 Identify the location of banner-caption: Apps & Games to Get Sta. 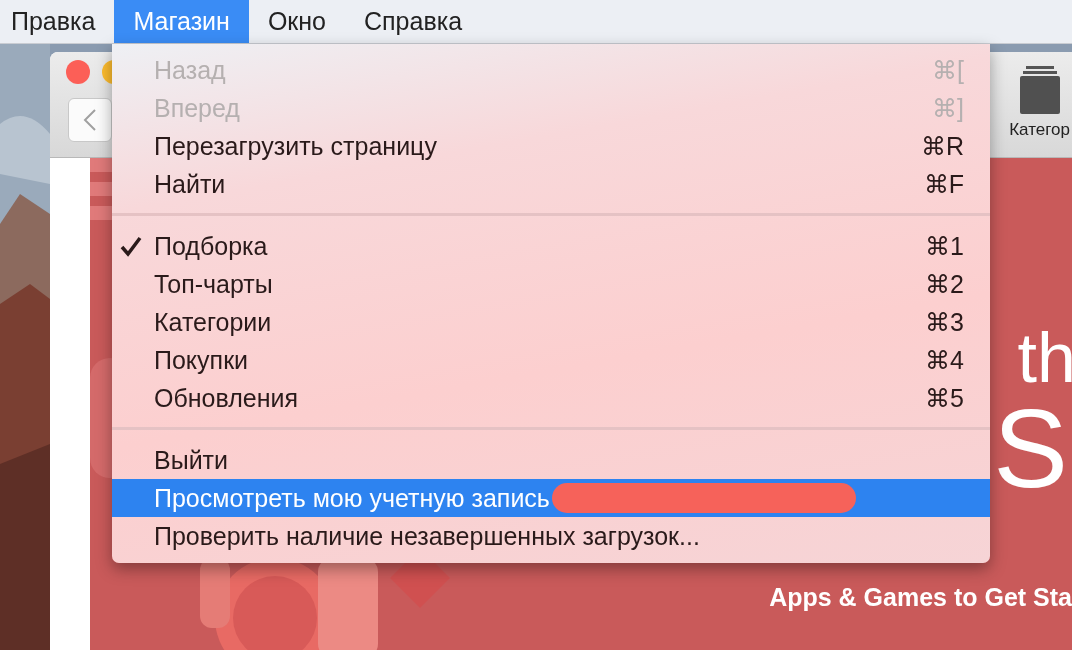
(920, 597).